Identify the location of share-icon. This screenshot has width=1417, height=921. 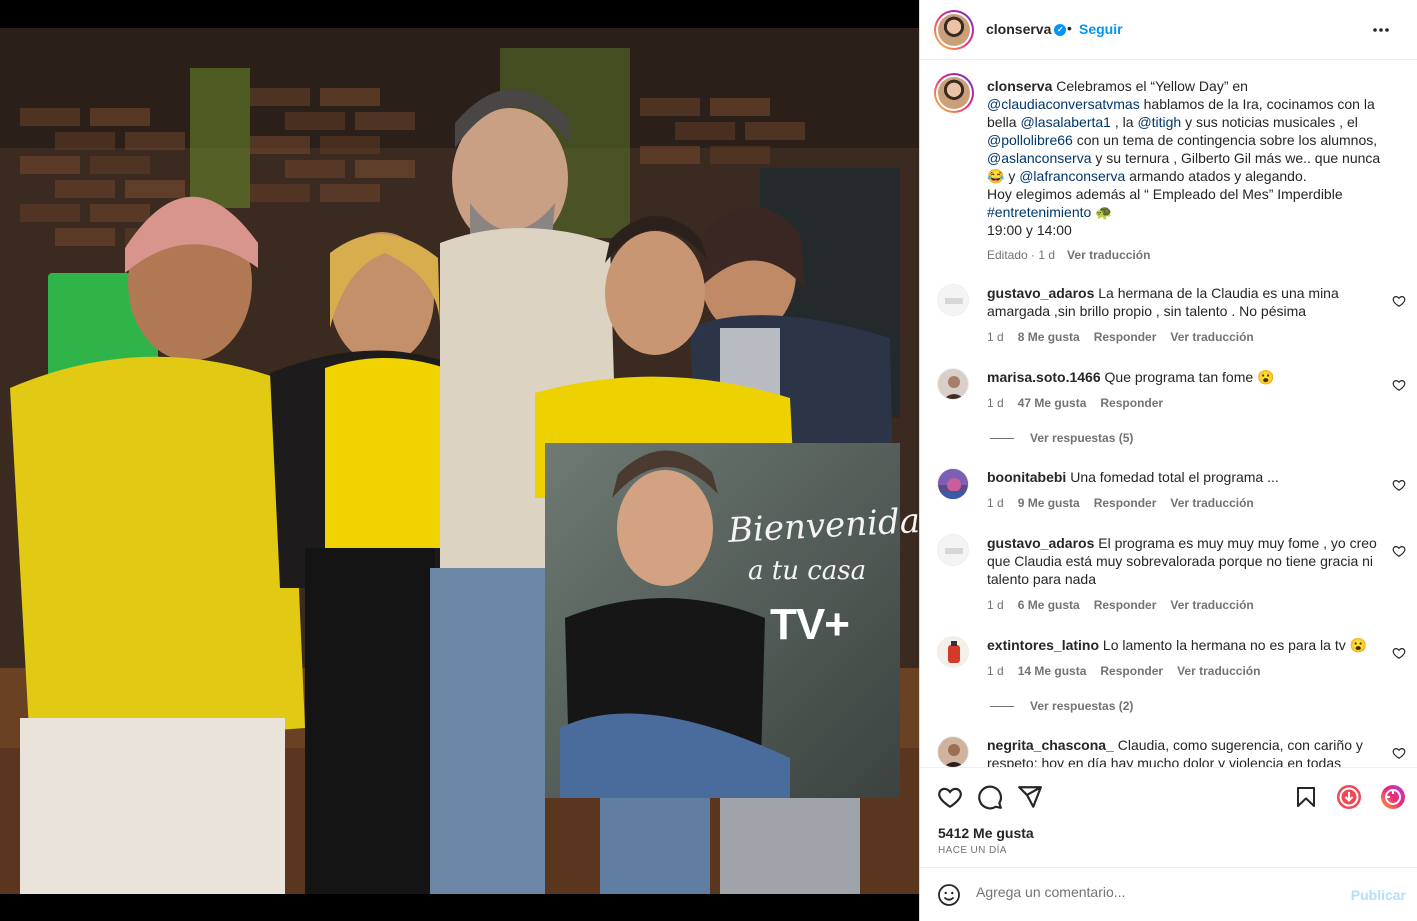
(1030, 797).